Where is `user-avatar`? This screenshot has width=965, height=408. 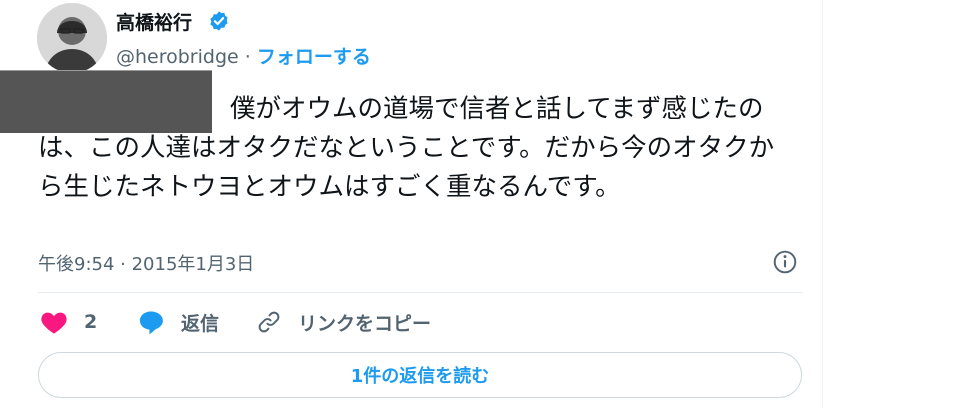
user-avatar is located at coordinates (72, 38).